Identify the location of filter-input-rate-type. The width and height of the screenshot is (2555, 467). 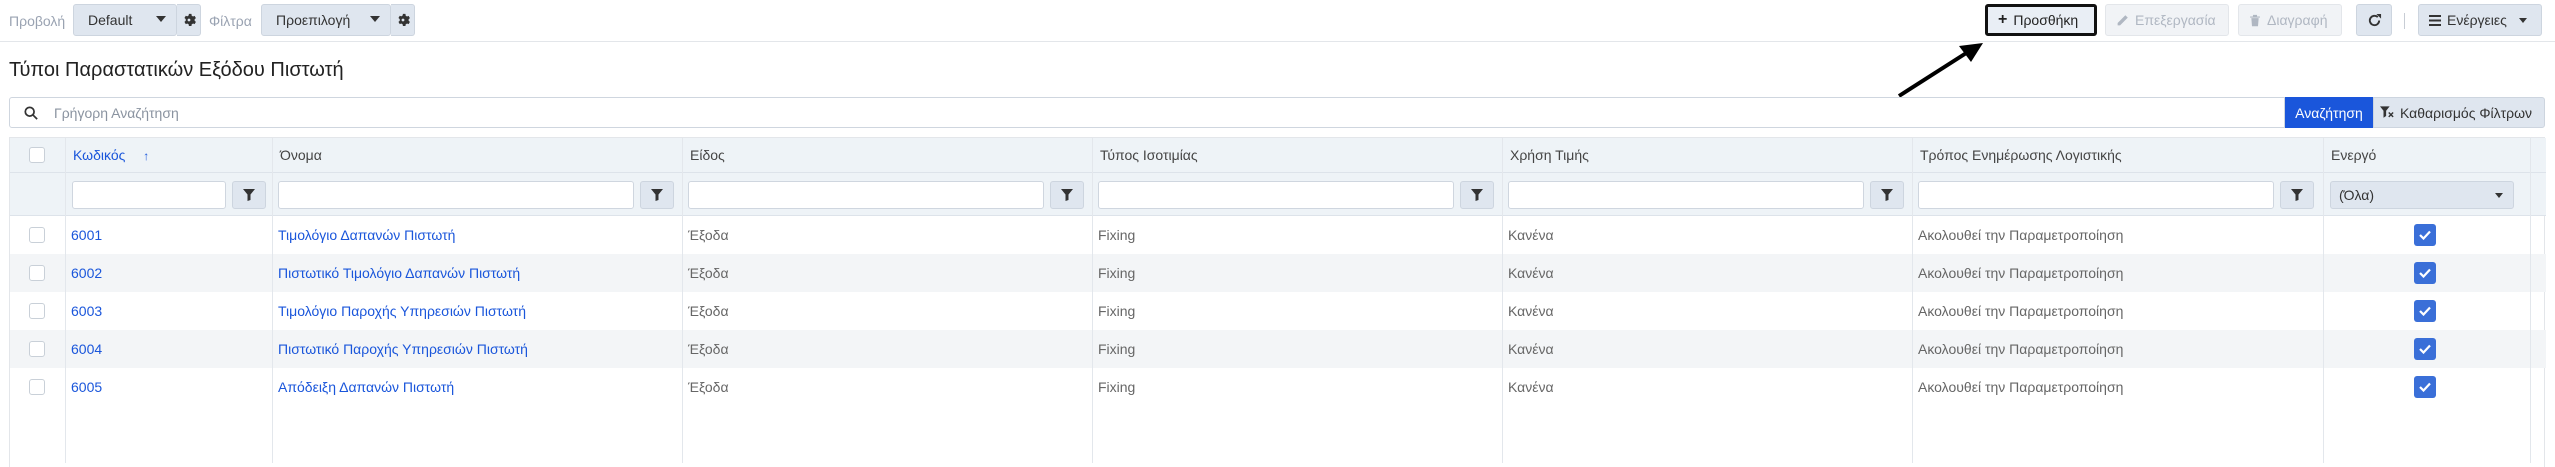
(1276, 195).